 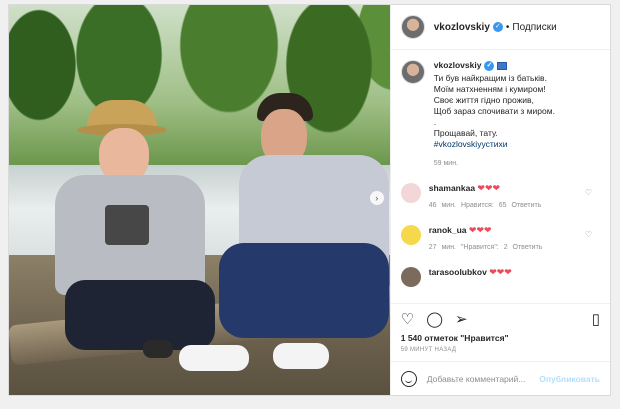 I want to click on caption-line: Своє життя гідно прожив,, so click(x=483, y=100).